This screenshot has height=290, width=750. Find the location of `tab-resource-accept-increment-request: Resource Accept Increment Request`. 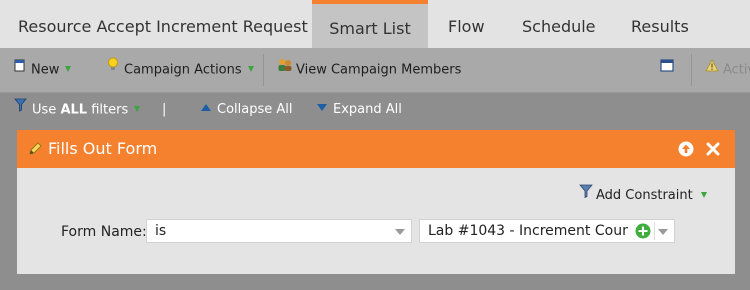

tab-resource-accept-increment-request: Resource Accept Increment Request is located at coordinates (163, 24).